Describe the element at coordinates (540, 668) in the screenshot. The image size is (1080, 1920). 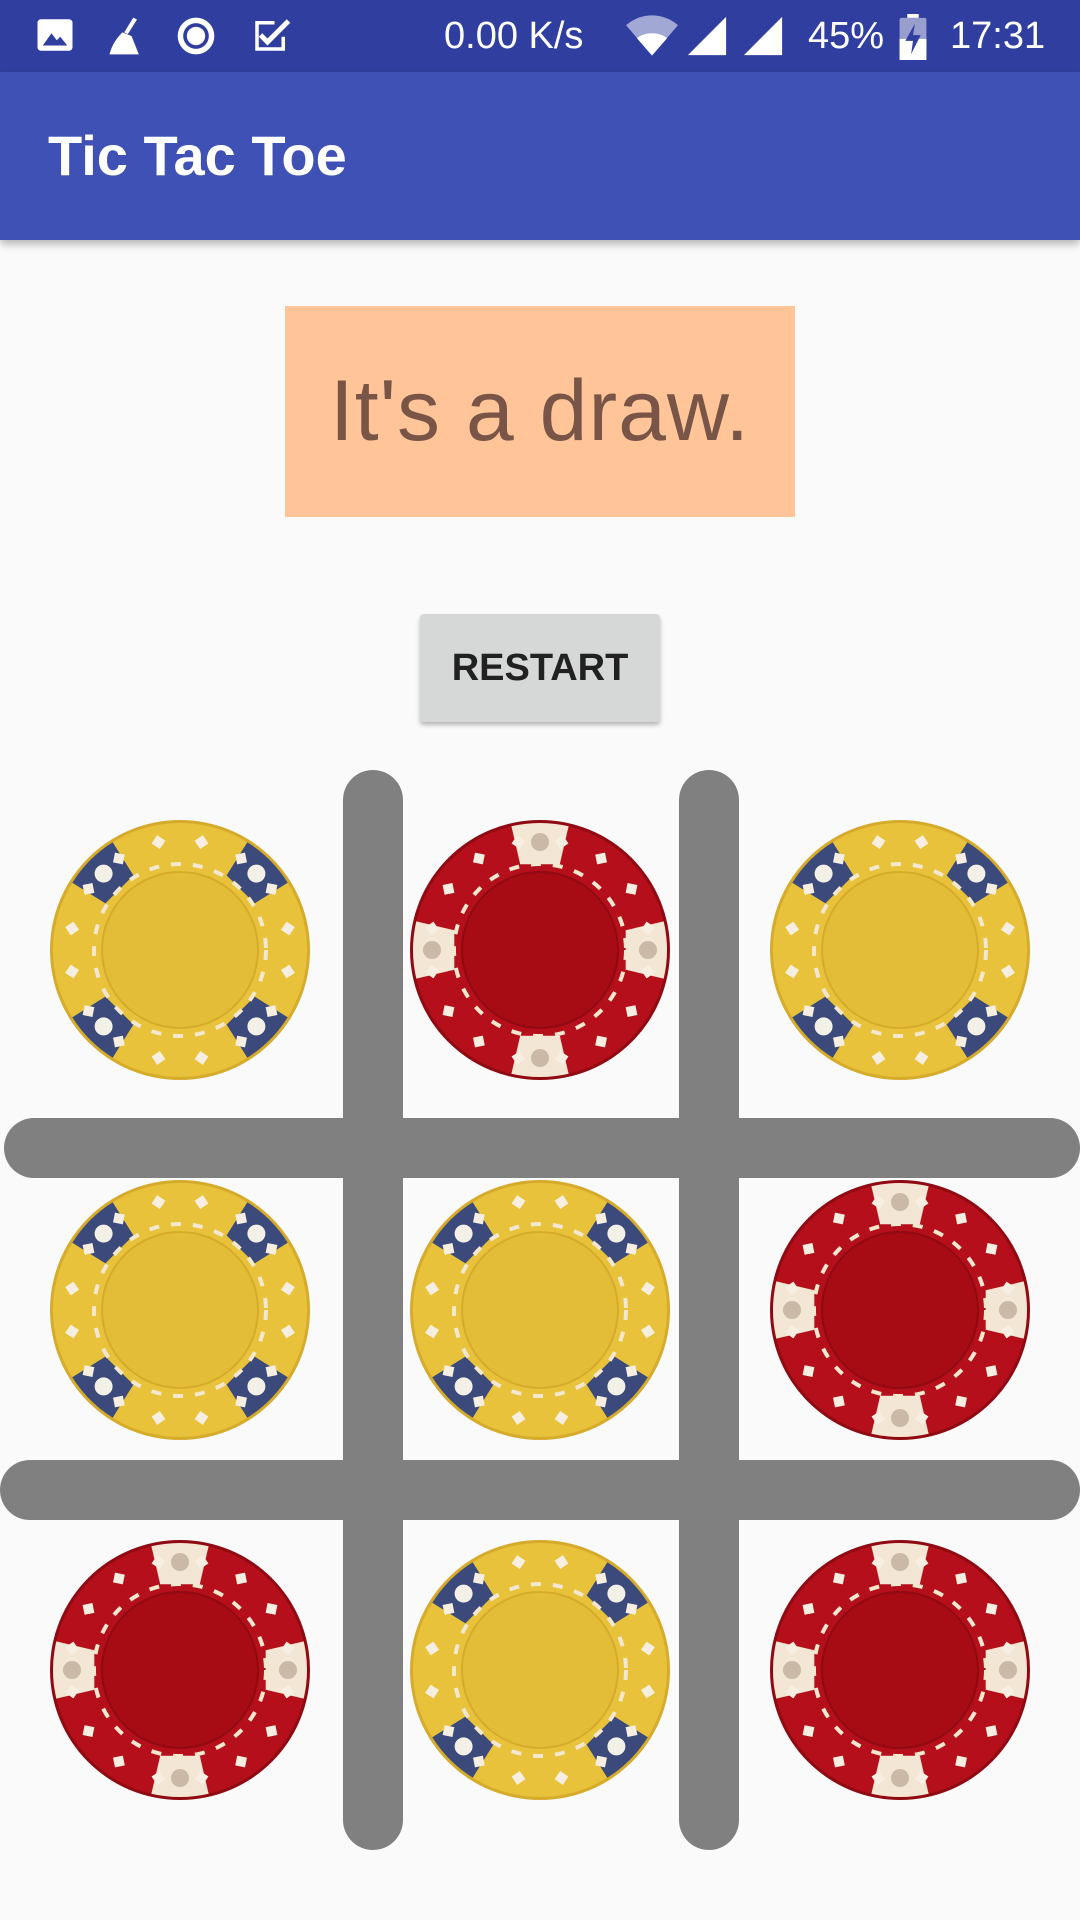
I see `restart-button: RESTART` at that location.